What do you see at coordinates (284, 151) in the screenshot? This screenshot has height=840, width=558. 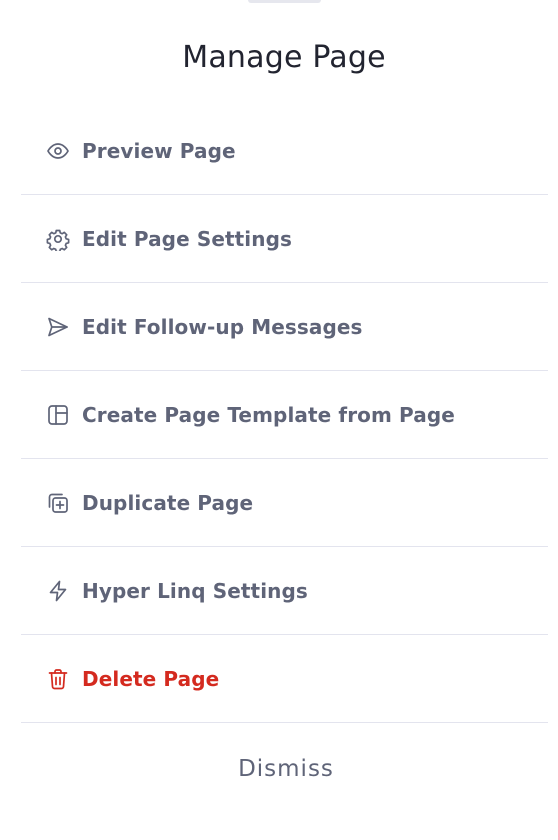 I see `menu-item-preview-page: Preview Page` at bounding box center [284, 151].